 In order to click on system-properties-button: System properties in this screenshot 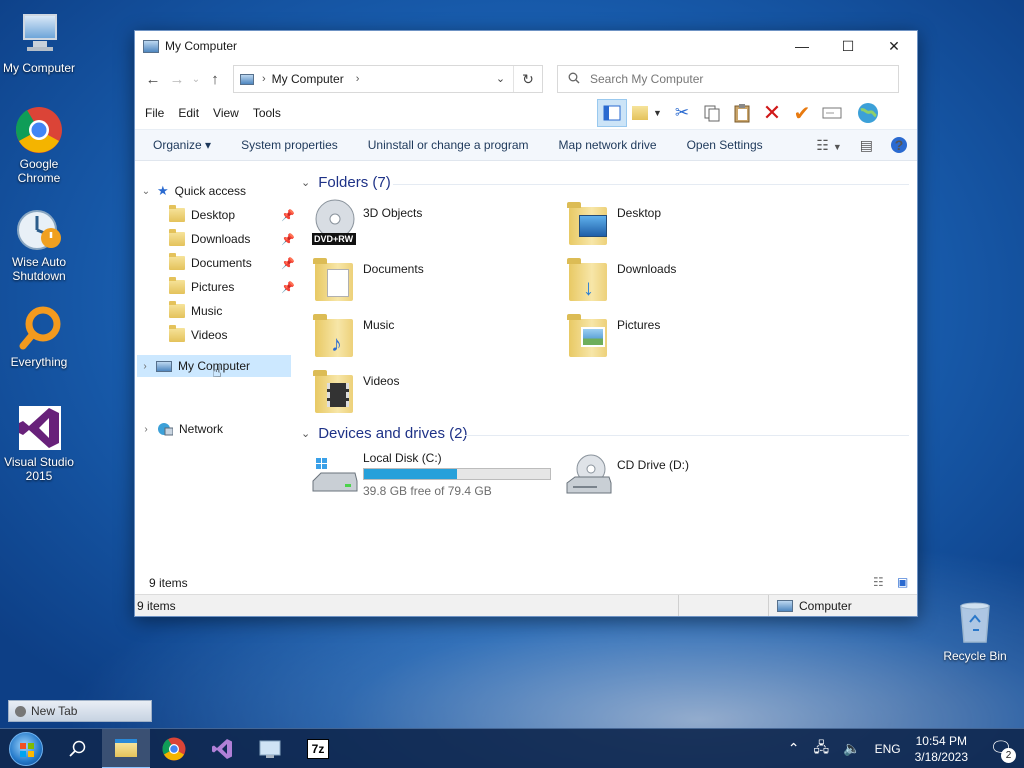, I will do `click(289, 145)`.